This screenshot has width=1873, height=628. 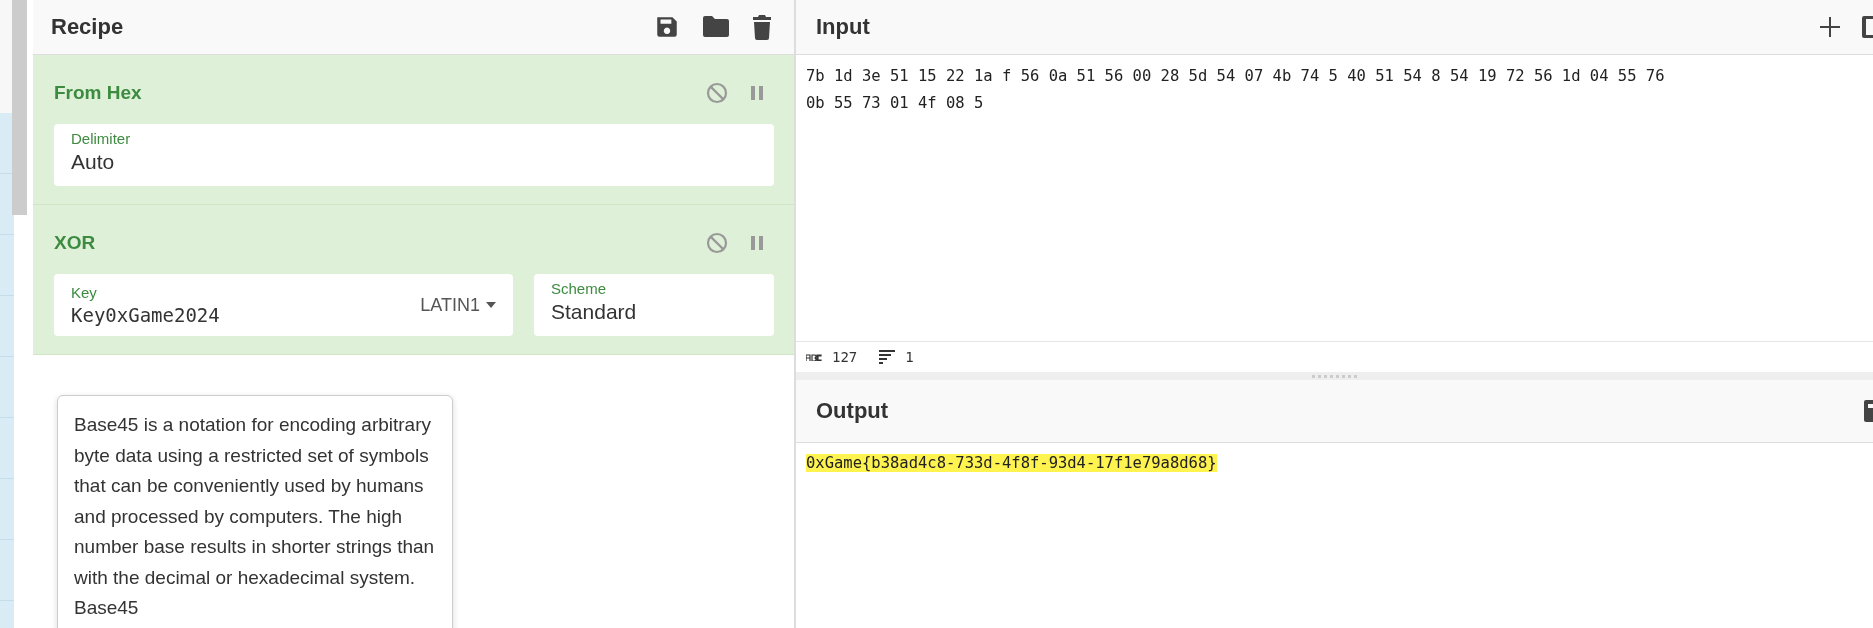 I want to click on caret-icon, so click(x=491, y=305).